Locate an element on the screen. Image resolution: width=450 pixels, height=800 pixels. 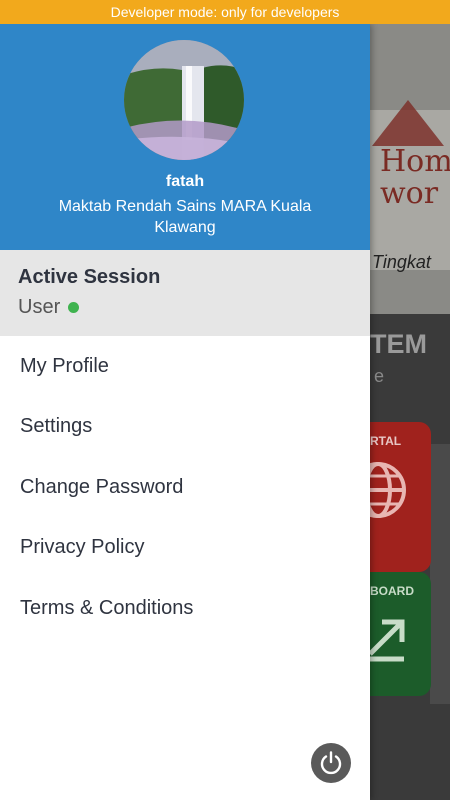
menu-item-privacy-policy: Privacy Policy is located at coordinates (185, 548).